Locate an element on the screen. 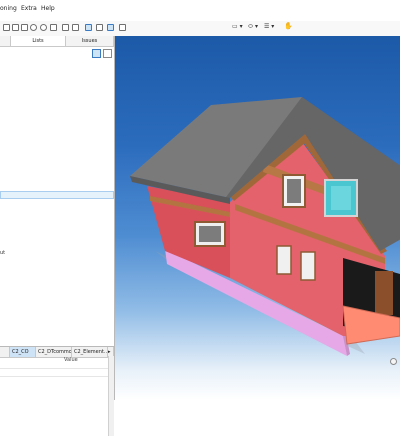  tree-settings-icon is located at coordinates (107, 53).